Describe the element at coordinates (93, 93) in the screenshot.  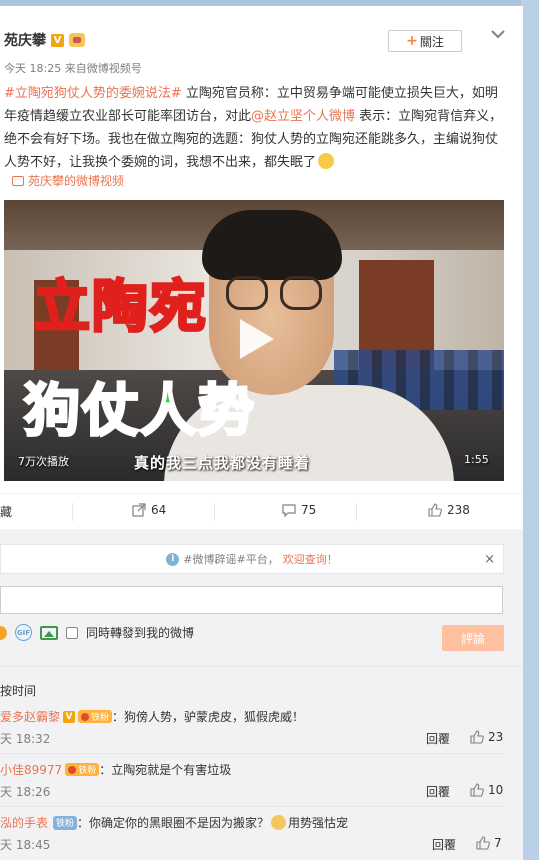
I see `topic-tag-link: #立陶宛狗仗人势的委婉说法#` at that location.